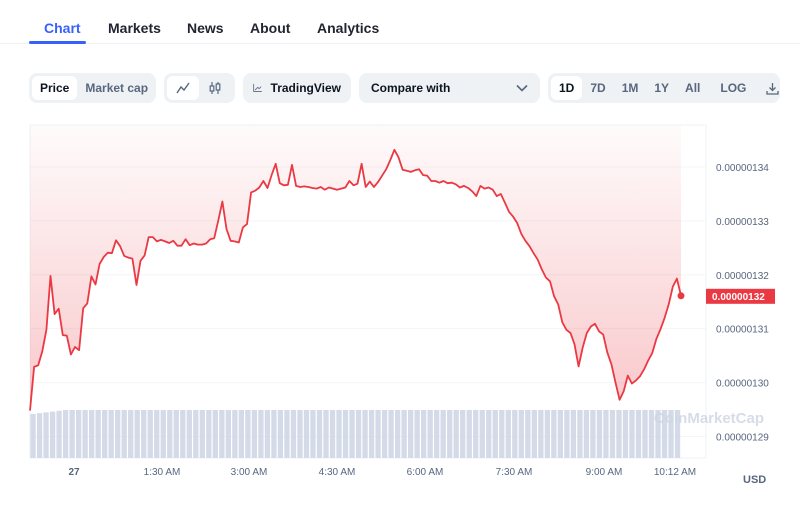  I want to click on candlestick-button, so click(215, 88).